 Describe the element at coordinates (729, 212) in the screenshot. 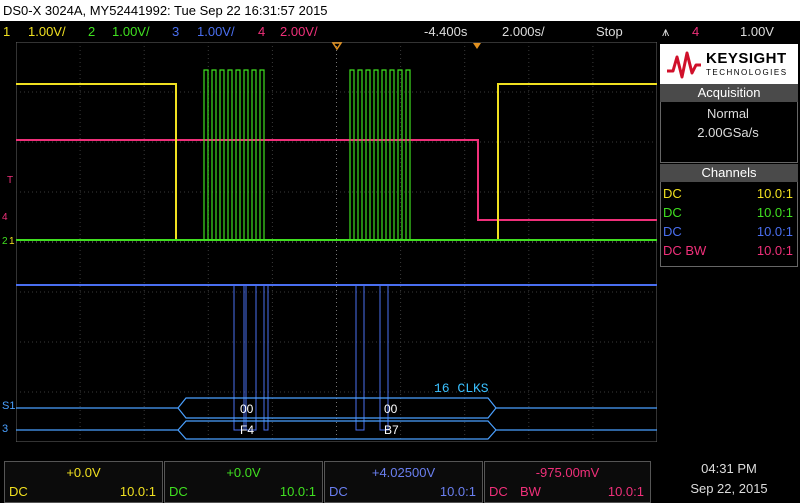

I see `channel-row-2: DC 10.0:1` at that location.